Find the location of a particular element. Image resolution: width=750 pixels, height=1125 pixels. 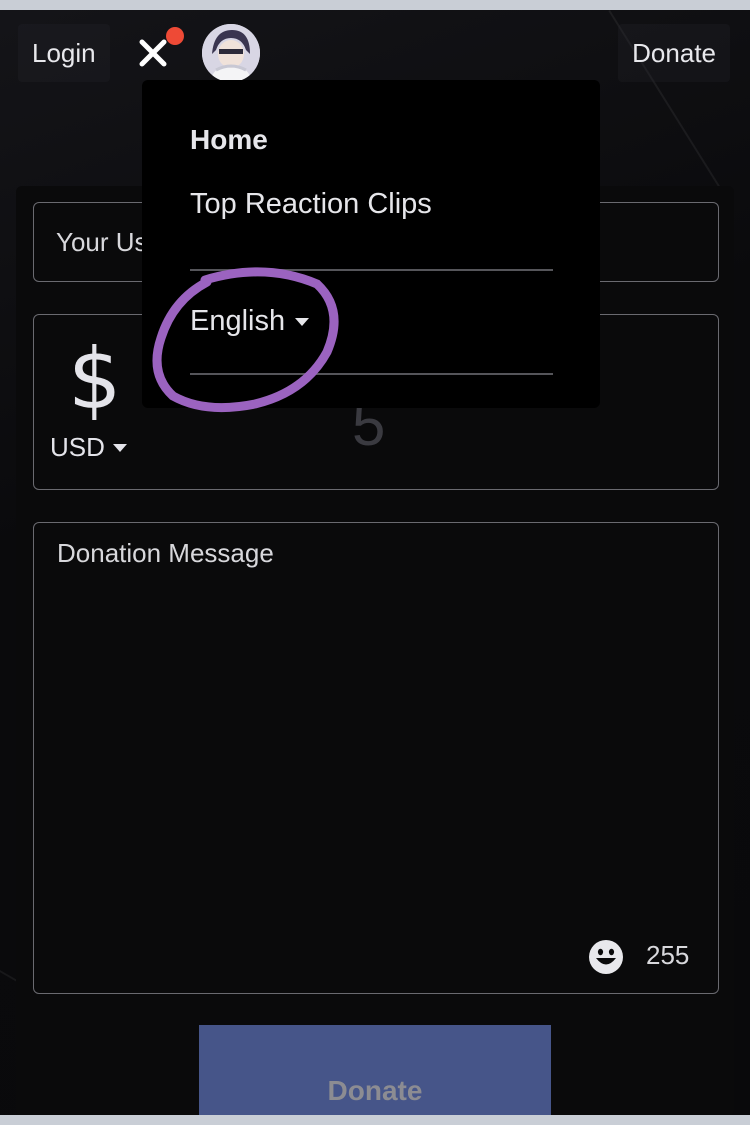

currency-code: USD is located at coordinates (77, 447).